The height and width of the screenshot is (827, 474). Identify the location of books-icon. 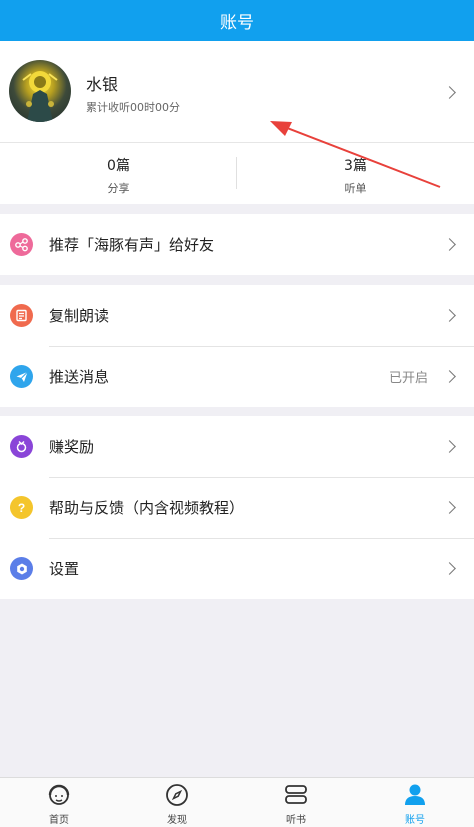
(296, 794).